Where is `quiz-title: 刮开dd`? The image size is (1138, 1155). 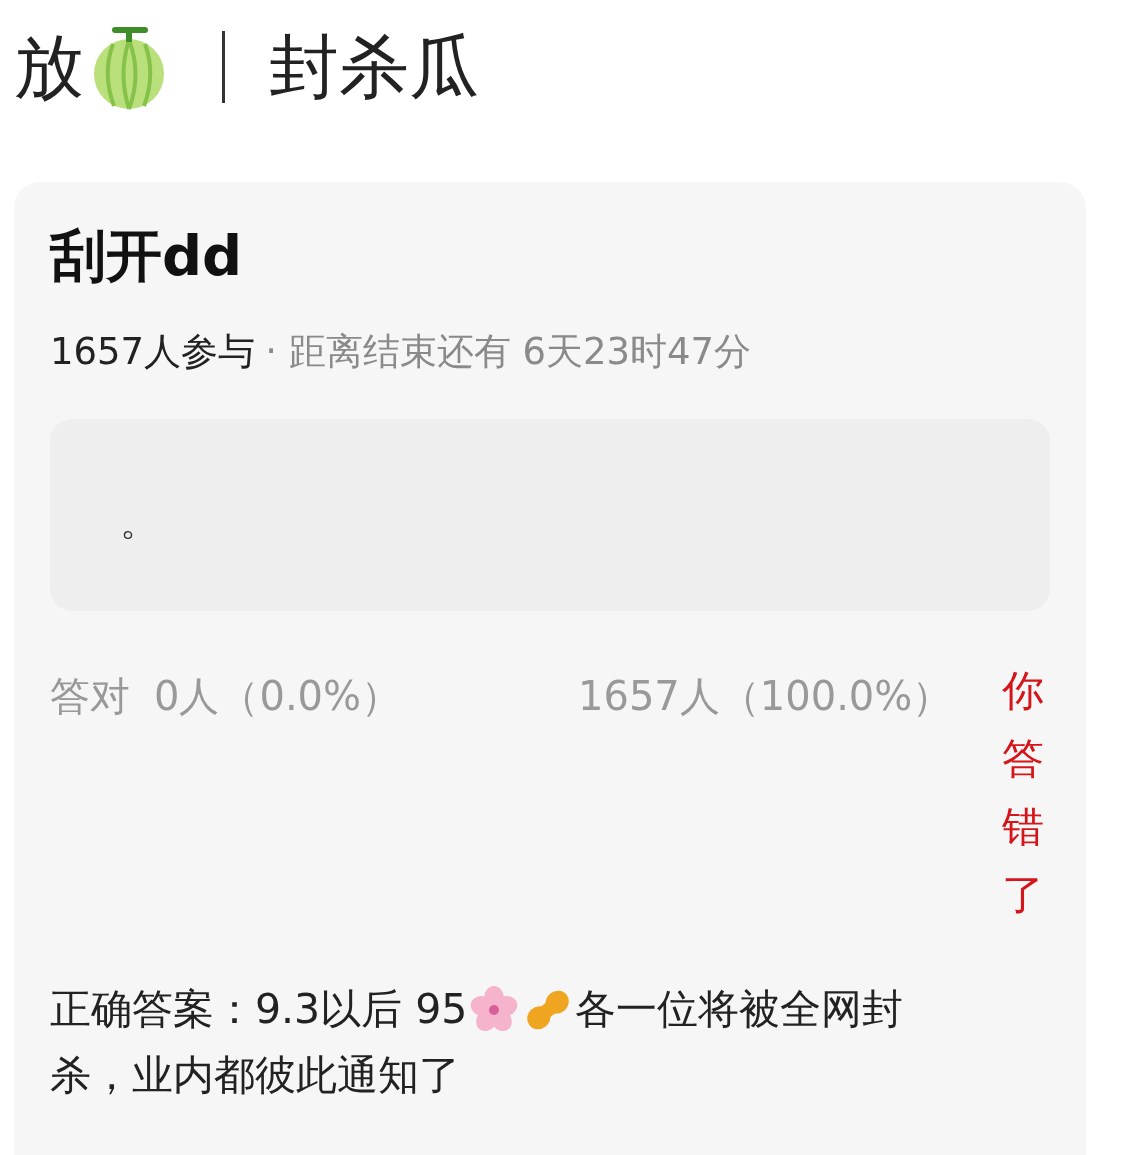
quiz-title: 刮开dd is located at coordinates (147, 256).